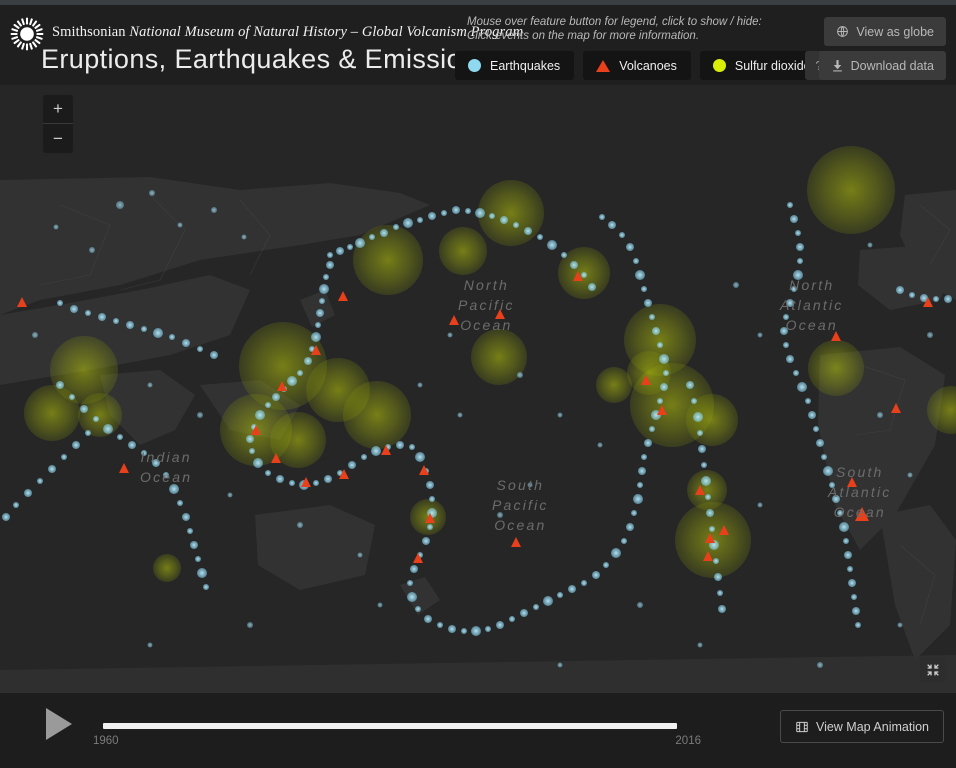 Image resolution: width=956 pixels, height=768 pixels. I want to click on timeline-track, so click(390, 726).